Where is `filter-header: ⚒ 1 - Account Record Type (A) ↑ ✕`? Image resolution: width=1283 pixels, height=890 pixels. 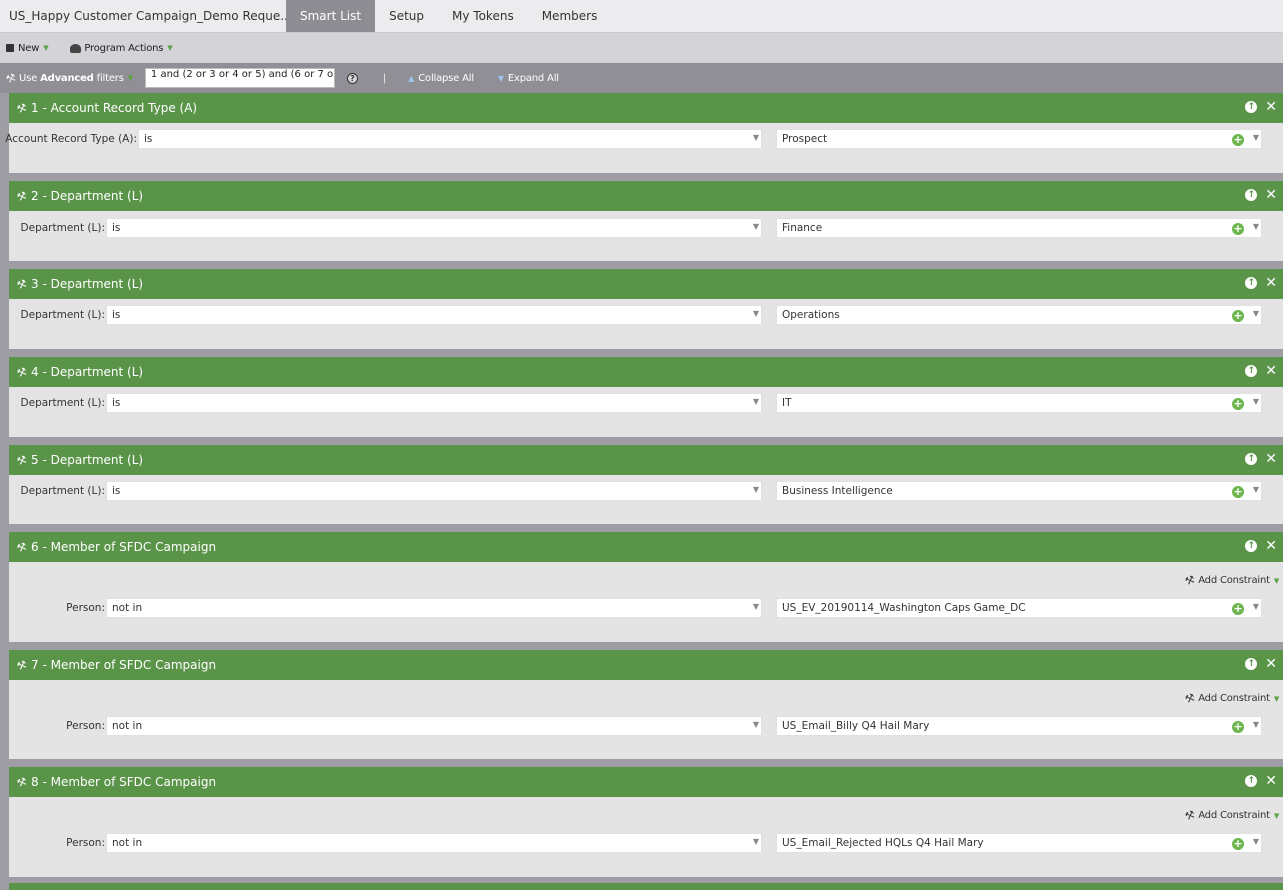 filter-header: ⚒ 1 - Account Record Type (A) ↑ ✕ is located at coordinates (646, 108).